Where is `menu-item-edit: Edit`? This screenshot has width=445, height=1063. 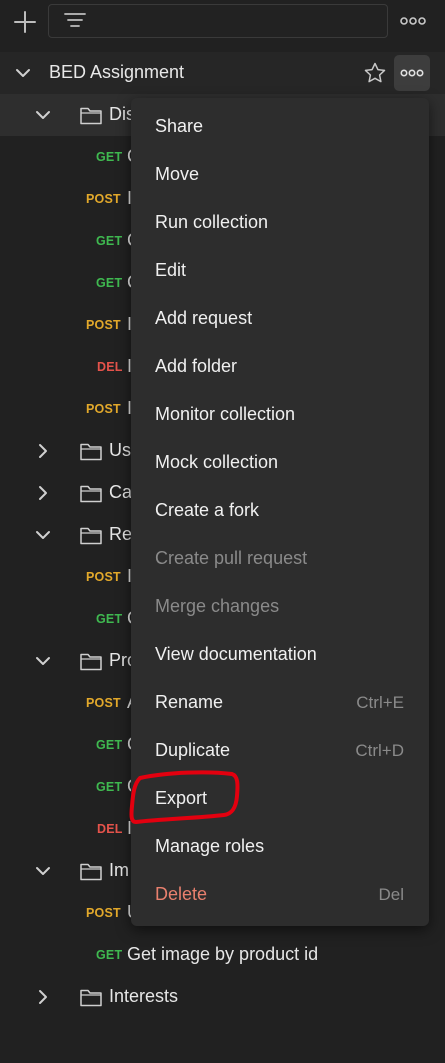
menu-item-edit: Edit is located at coordinates (280, 272).